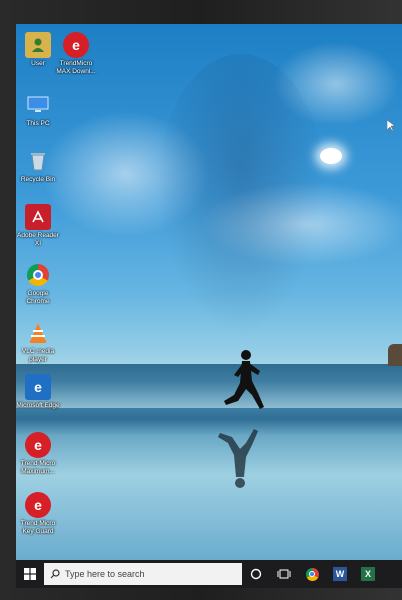 The height and width of the screenshot is (600, 402). I want to click on desktop-icon-recycle-bin: Recycle Bin, so click(38, 166).